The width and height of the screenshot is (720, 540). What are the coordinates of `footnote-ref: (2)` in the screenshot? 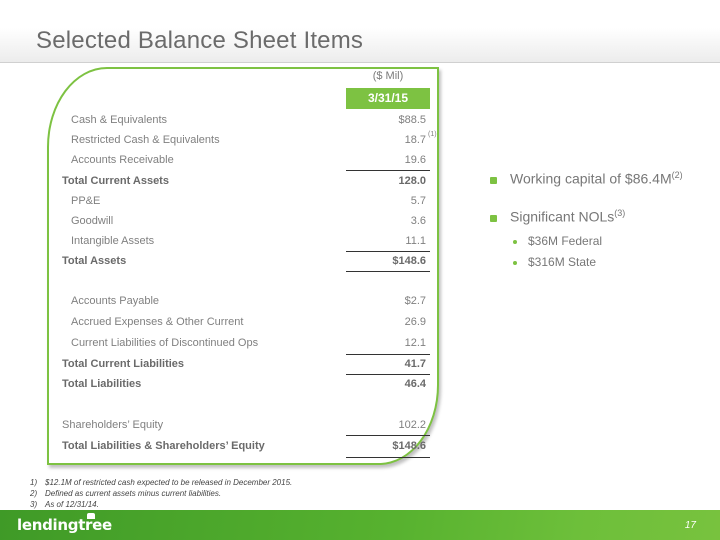 It's located at (677, 175).